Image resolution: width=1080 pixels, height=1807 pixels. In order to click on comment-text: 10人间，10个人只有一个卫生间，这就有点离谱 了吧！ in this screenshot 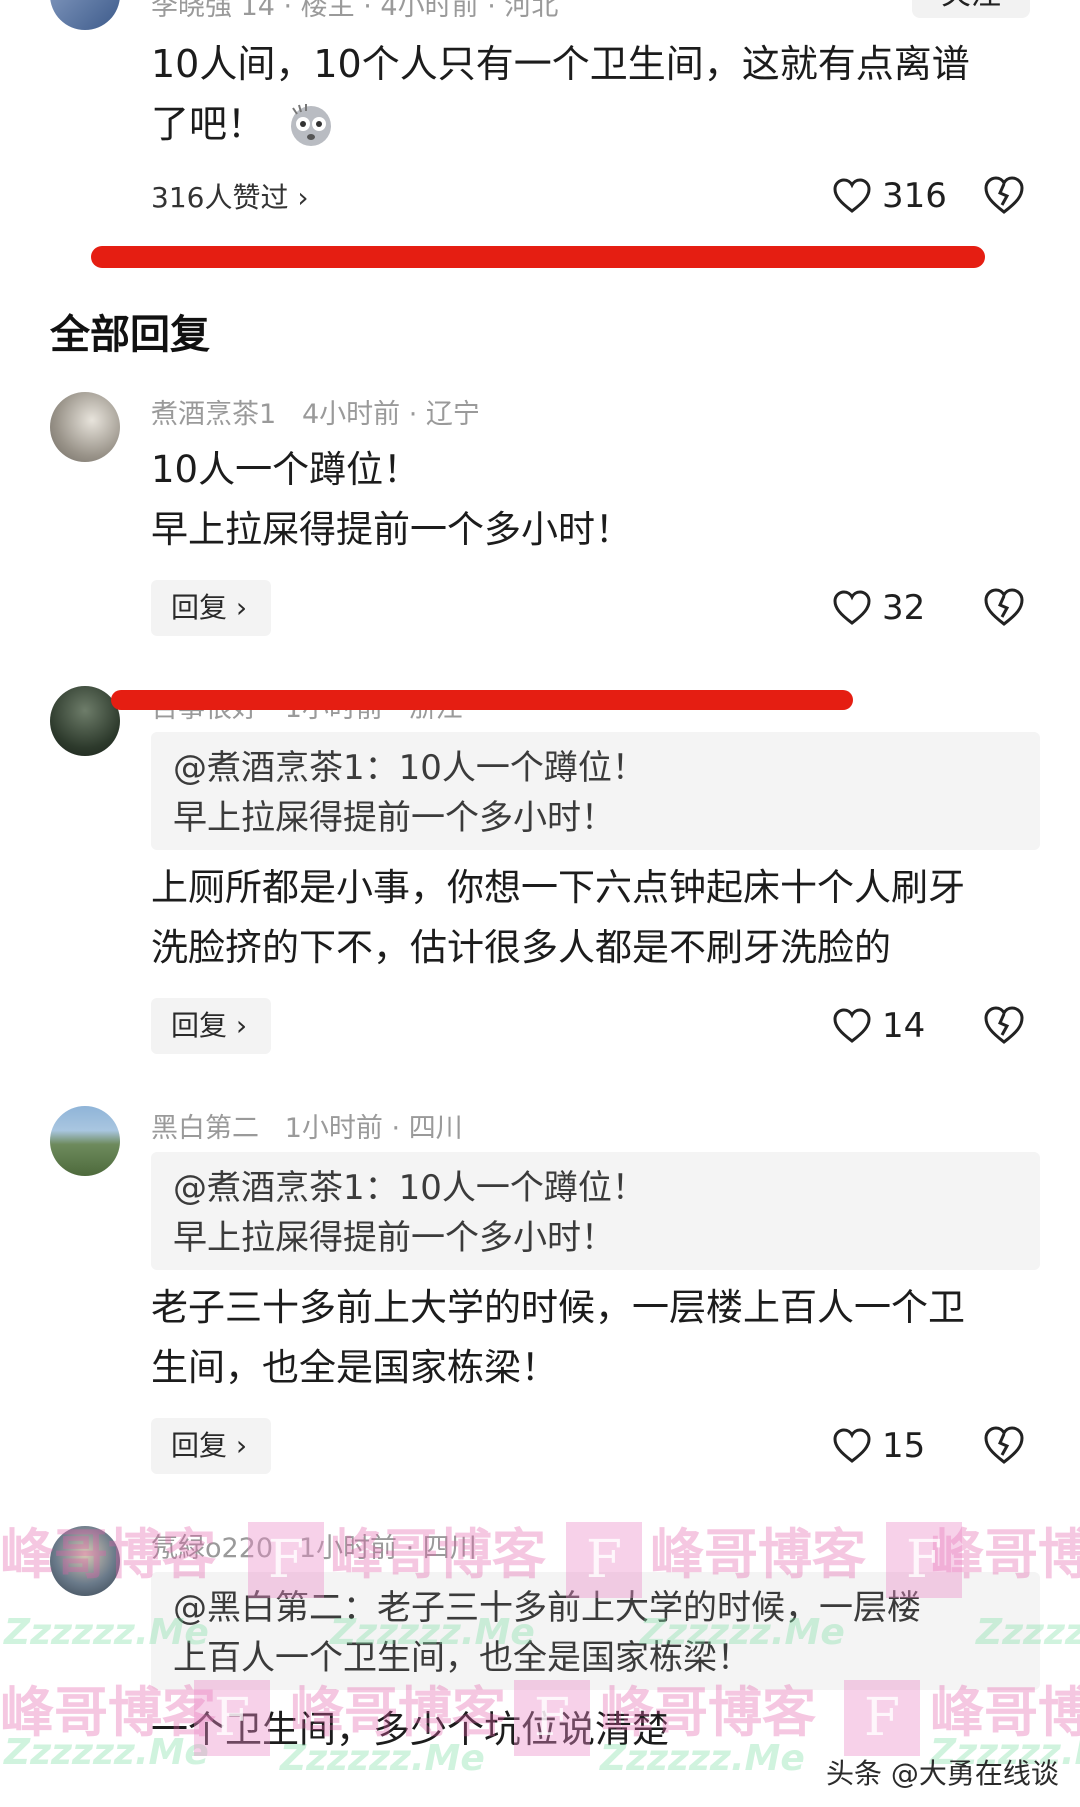, I will do `click(560, 95)`.